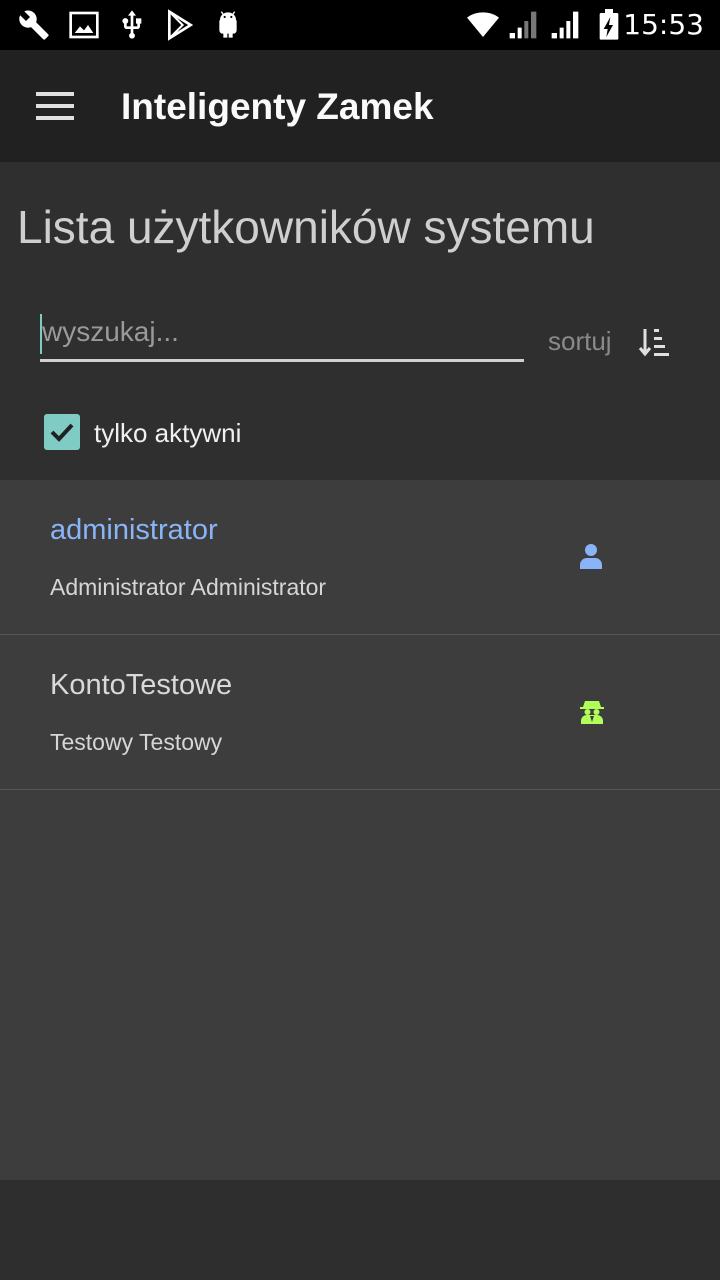 This screenshot has width=720, height=1280. I want to click on page-title: Lista użytkowników systemu, so click(306, 227).